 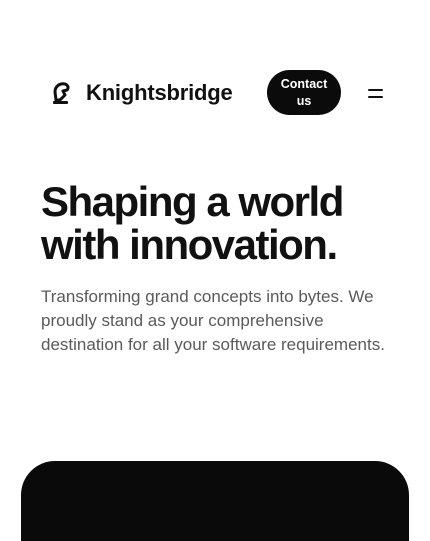 I want to click on dark-content-panel, so click(x=215, y=501).